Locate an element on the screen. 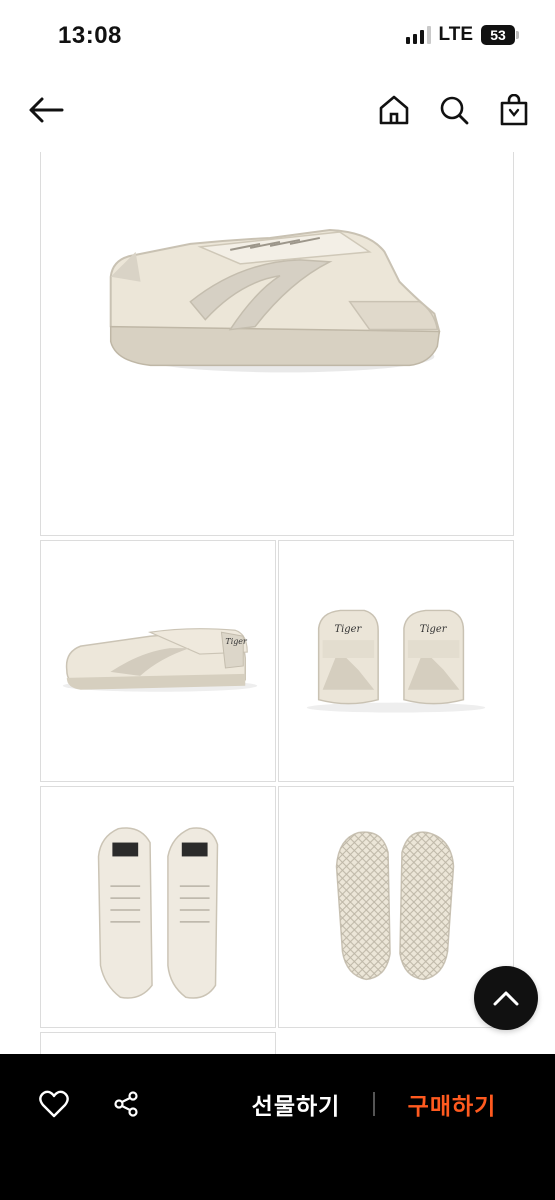 This screenshot has width=555, height=1200. scroll-top-button is located at coordinates (506, 998).